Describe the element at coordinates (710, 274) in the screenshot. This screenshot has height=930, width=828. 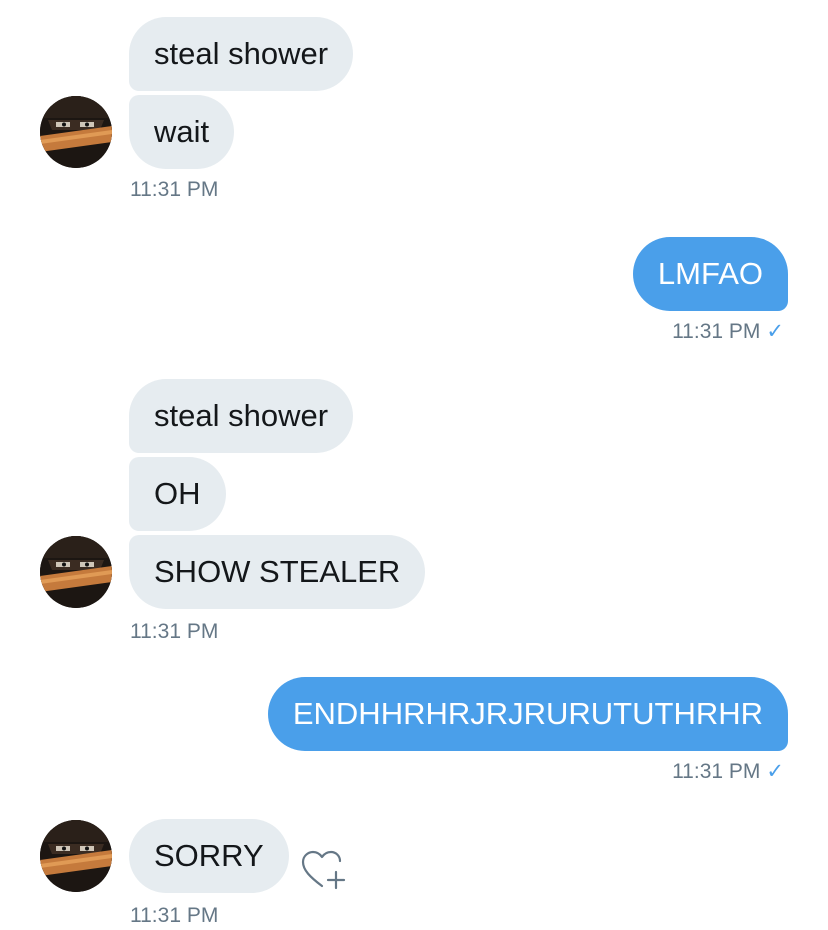
I see `outgoing-message: LMFAO` at that location.